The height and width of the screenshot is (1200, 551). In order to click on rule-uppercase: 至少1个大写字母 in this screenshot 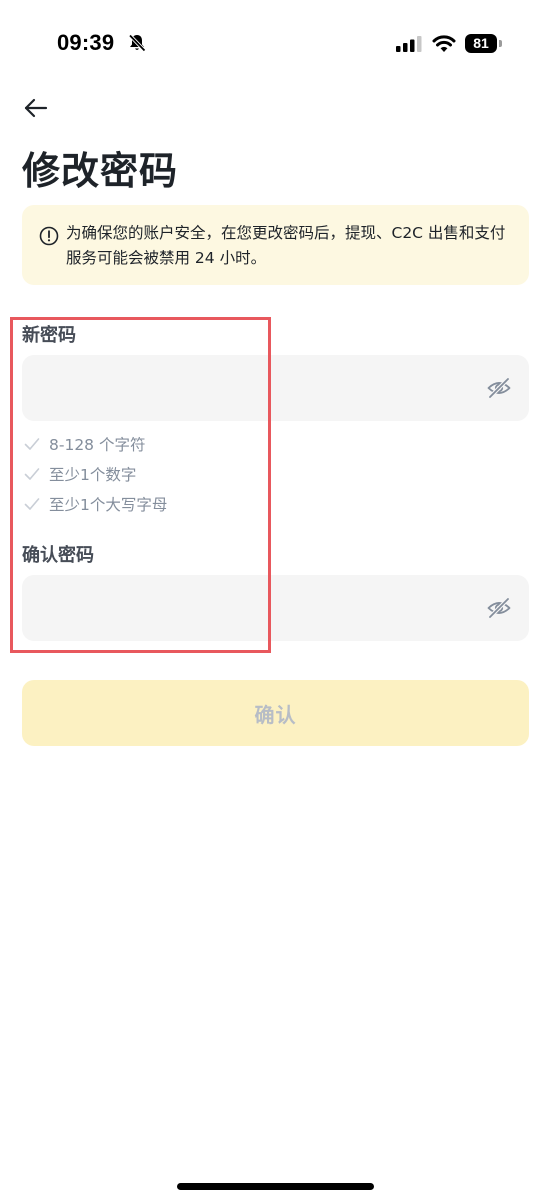, I will do `click(95, 504)`.